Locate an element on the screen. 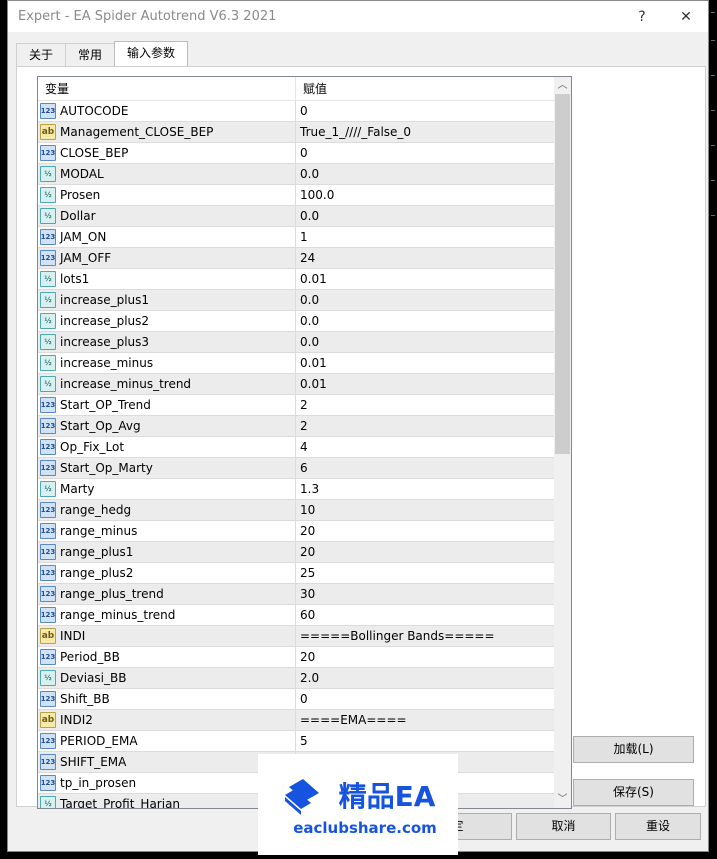  variable-name: Start_Op_Avg is located at coordinates (100, 426).